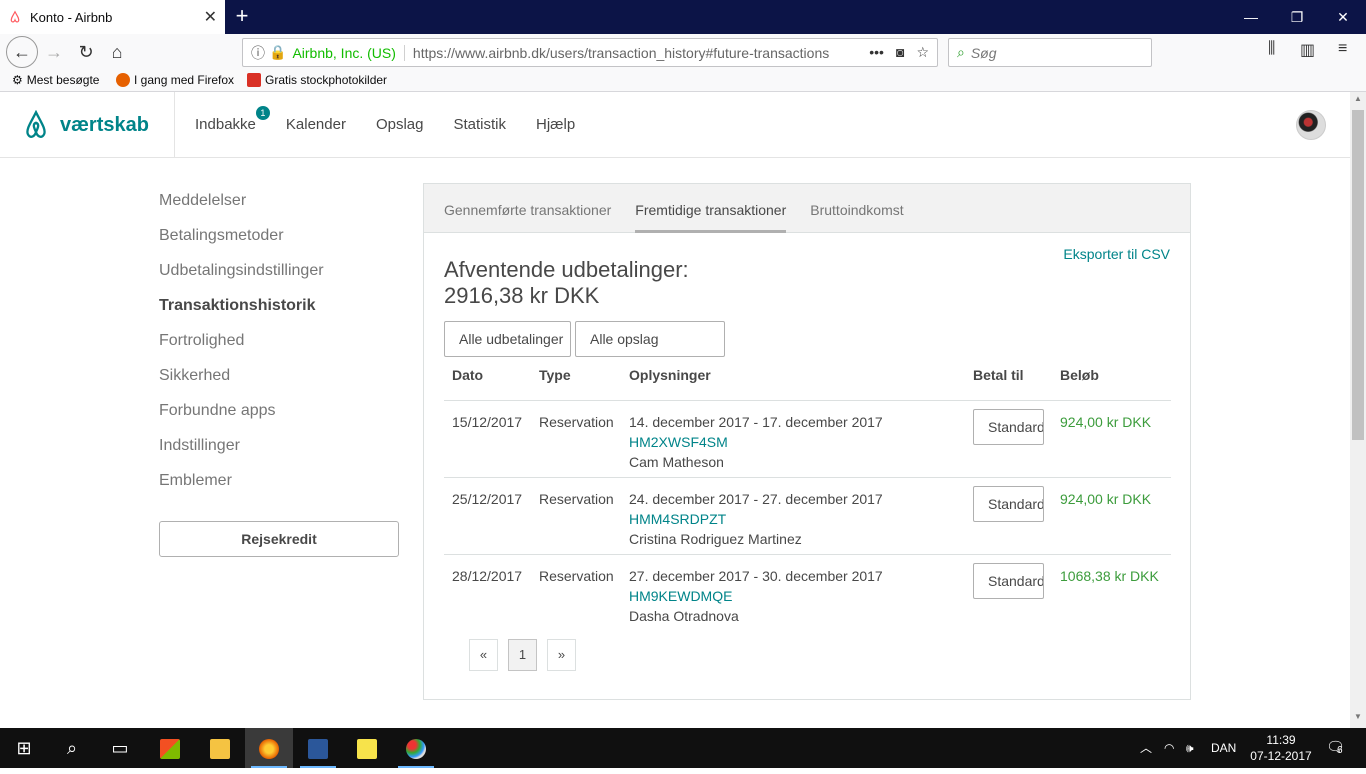 This screenshot has height=774, width=1366. Describe the element at coordinates (1190, 748) in the screenshot. I see `volume-icon: 🕪` at that location.